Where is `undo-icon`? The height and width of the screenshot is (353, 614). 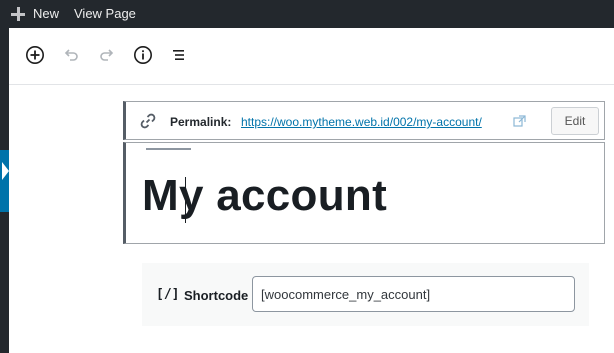 undo-icon is located at coordinates (71, 55).